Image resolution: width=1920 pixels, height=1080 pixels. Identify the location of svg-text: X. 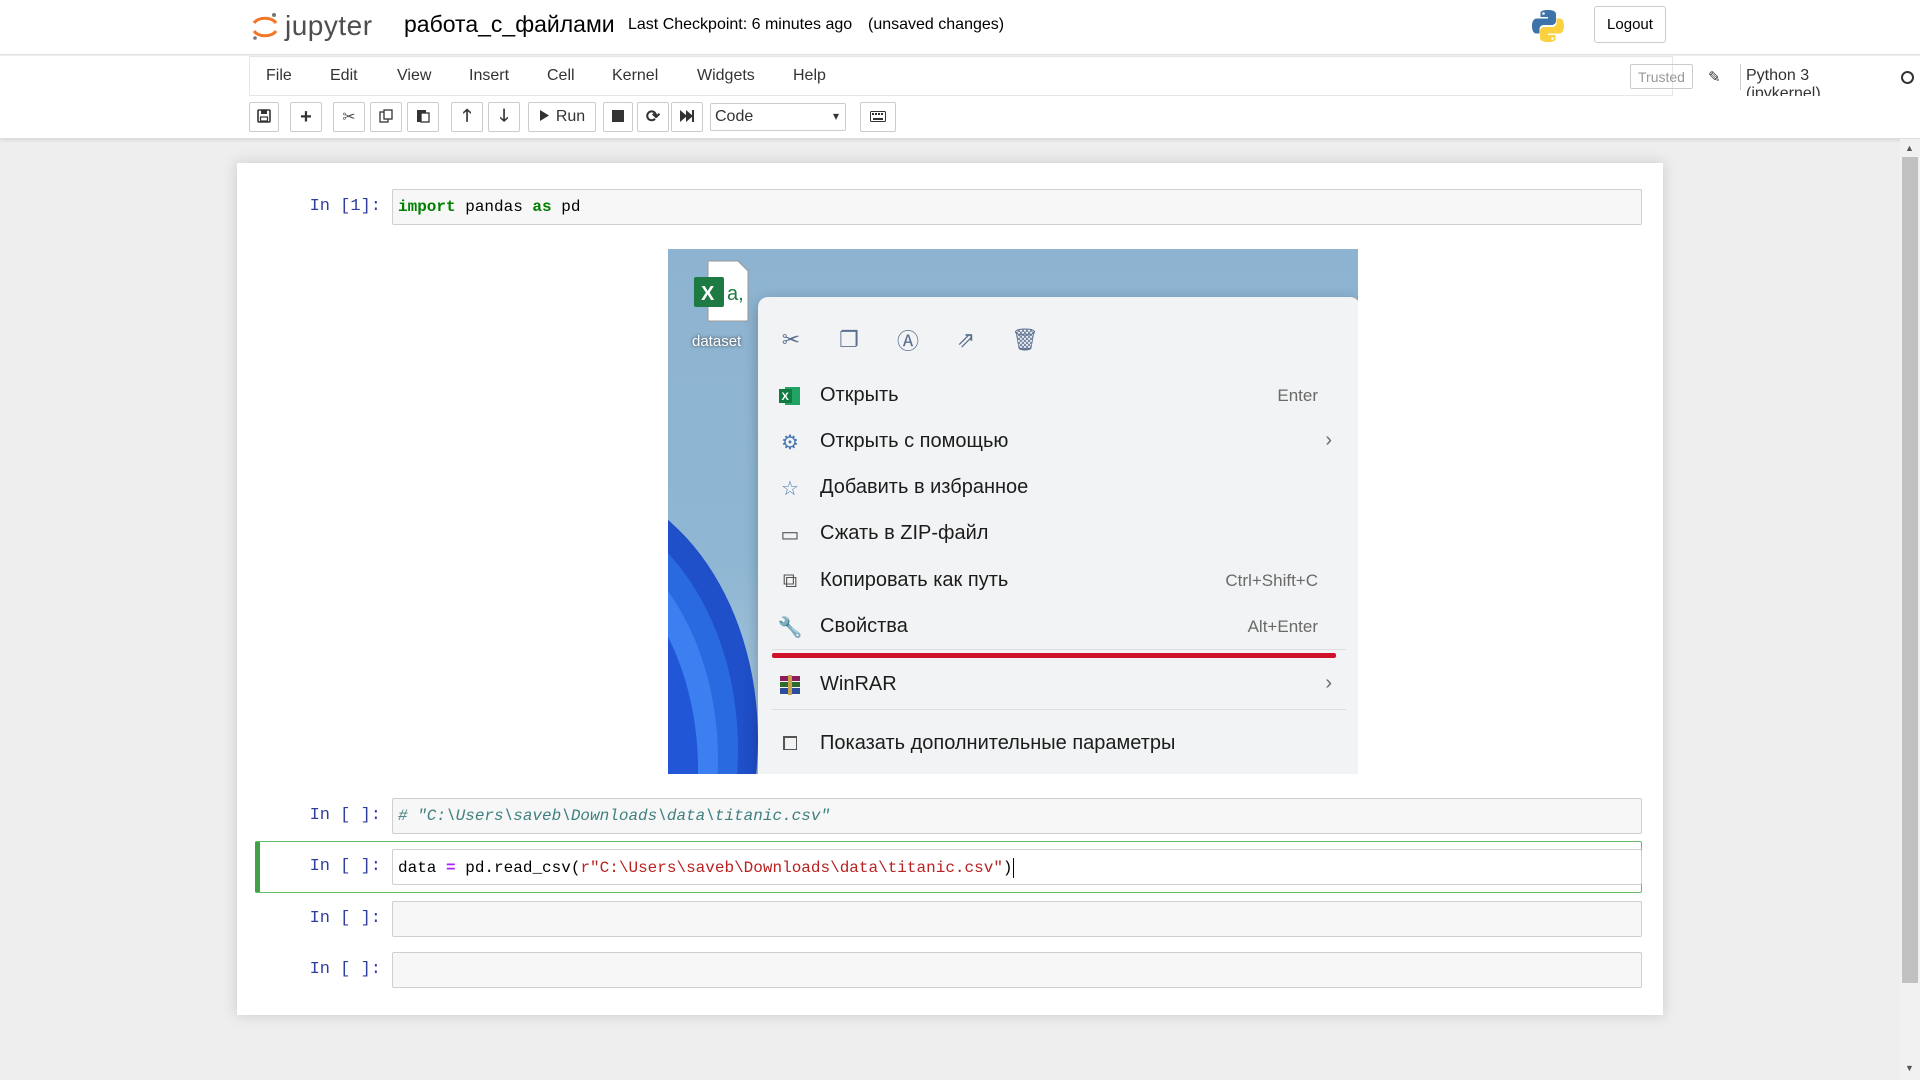
(786, 397).